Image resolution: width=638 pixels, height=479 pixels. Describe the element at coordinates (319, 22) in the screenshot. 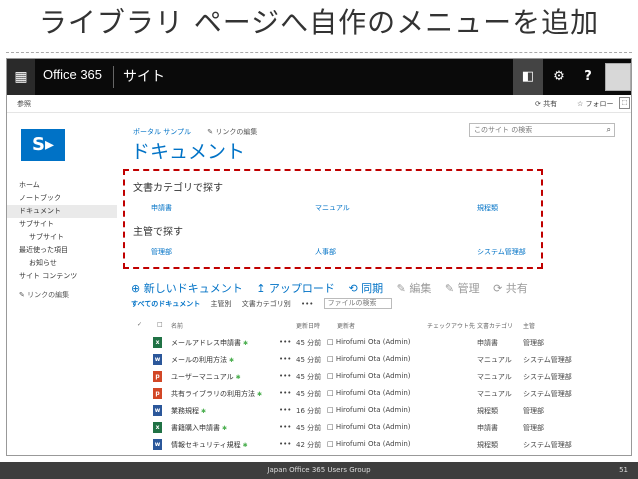

I see `slide-title: ライブラリ ページへ自作のメニューを追加` at that location.